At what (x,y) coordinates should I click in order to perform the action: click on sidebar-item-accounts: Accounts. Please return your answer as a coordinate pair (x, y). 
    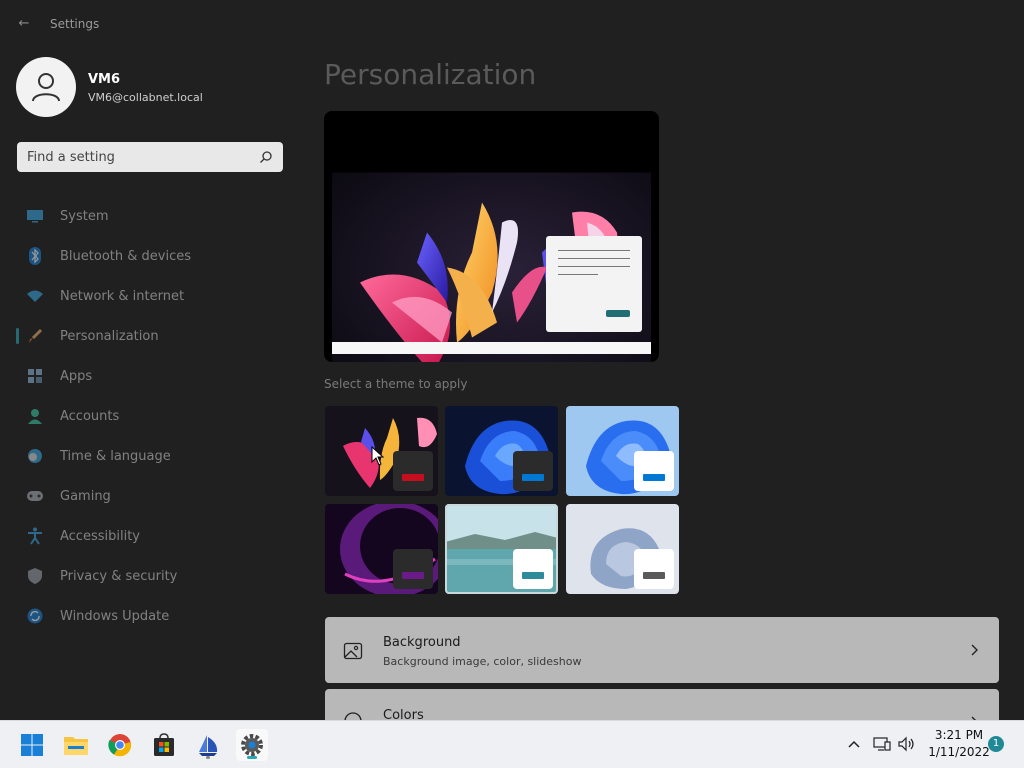
    Looking at the image, I should click on (151, 416).